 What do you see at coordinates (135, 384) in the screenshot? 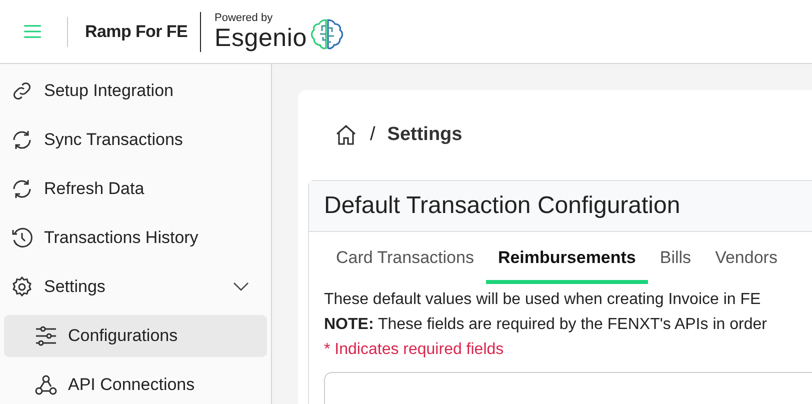
I see `sidebar-subitem: API Connections` at bounding box center [135, 384].